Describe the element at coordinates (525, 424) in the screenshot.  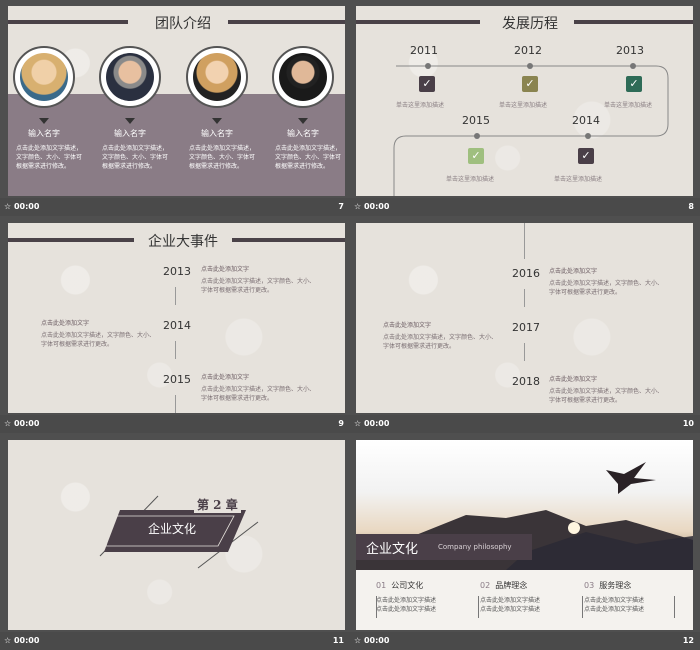
I see `footer-10: ☆ 00:00 10` at that location.